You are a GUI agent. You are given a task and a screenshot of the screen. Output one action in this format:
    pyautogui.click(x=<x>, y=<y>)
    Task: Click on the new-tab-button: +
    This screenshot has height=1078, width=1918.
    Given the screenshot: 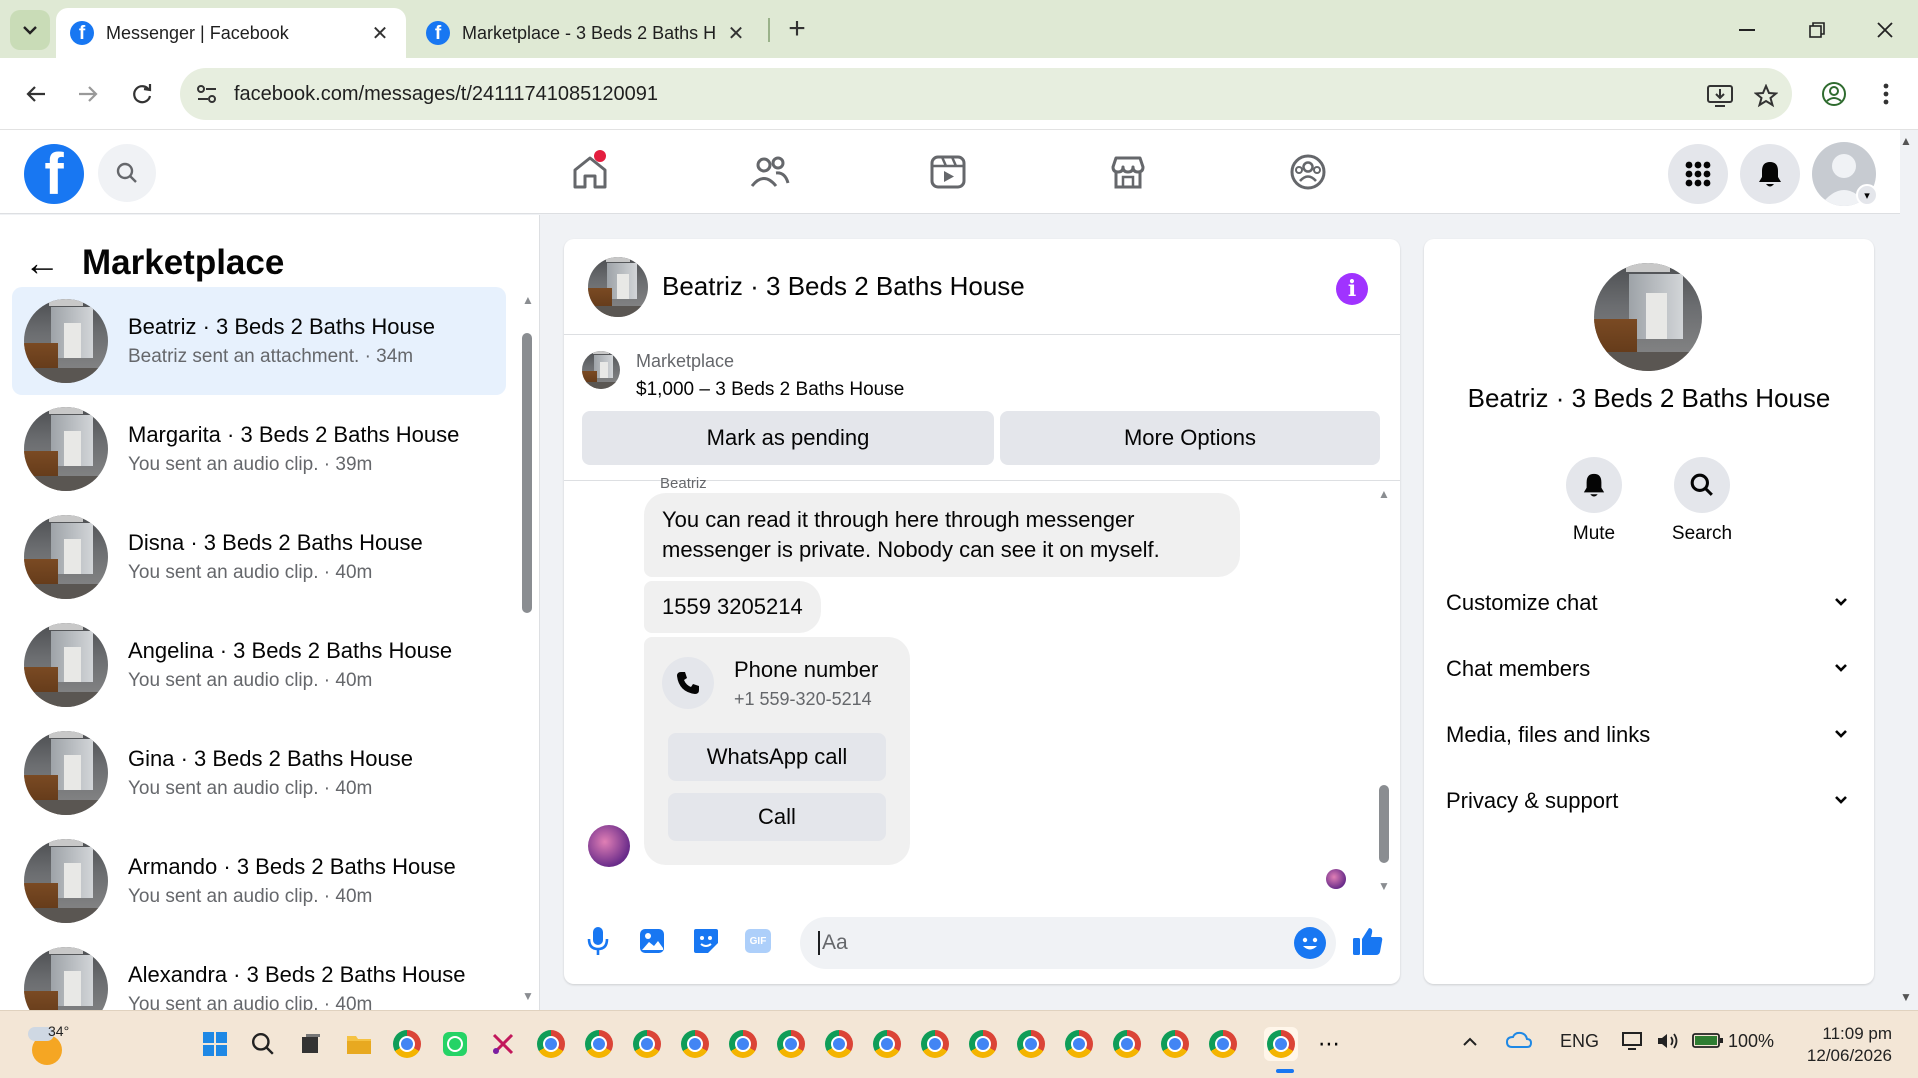 What is the action you would take?
    pyautogui.click(x=797, y=29)
    